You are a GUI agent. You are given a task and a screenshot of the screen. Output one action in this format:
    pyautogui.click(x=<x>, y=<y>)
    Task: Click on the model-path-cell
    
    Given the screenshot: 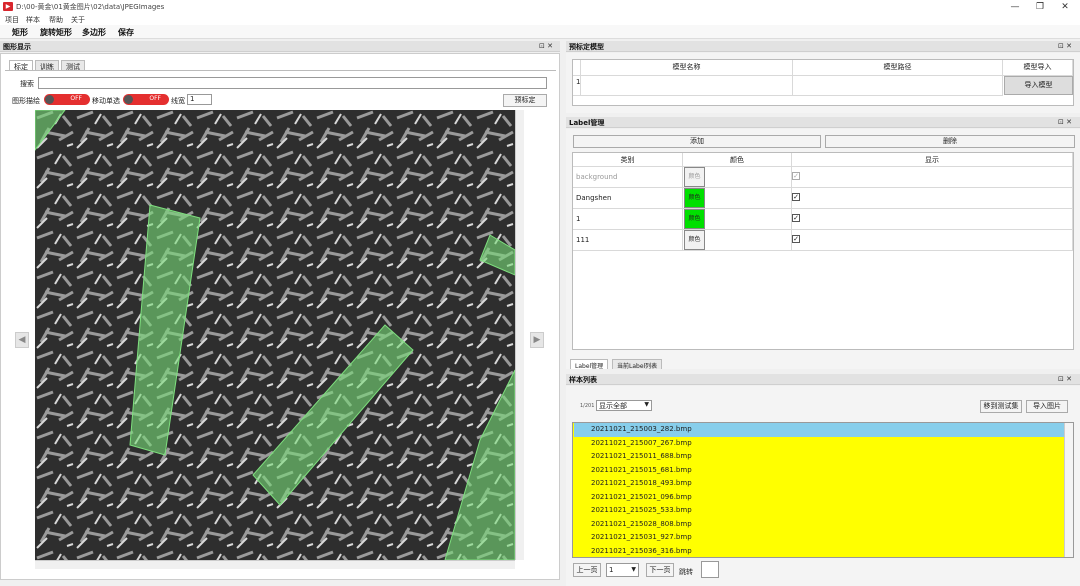 What is the action you would take?
    pyautogui.click(x=898, y=86)
    